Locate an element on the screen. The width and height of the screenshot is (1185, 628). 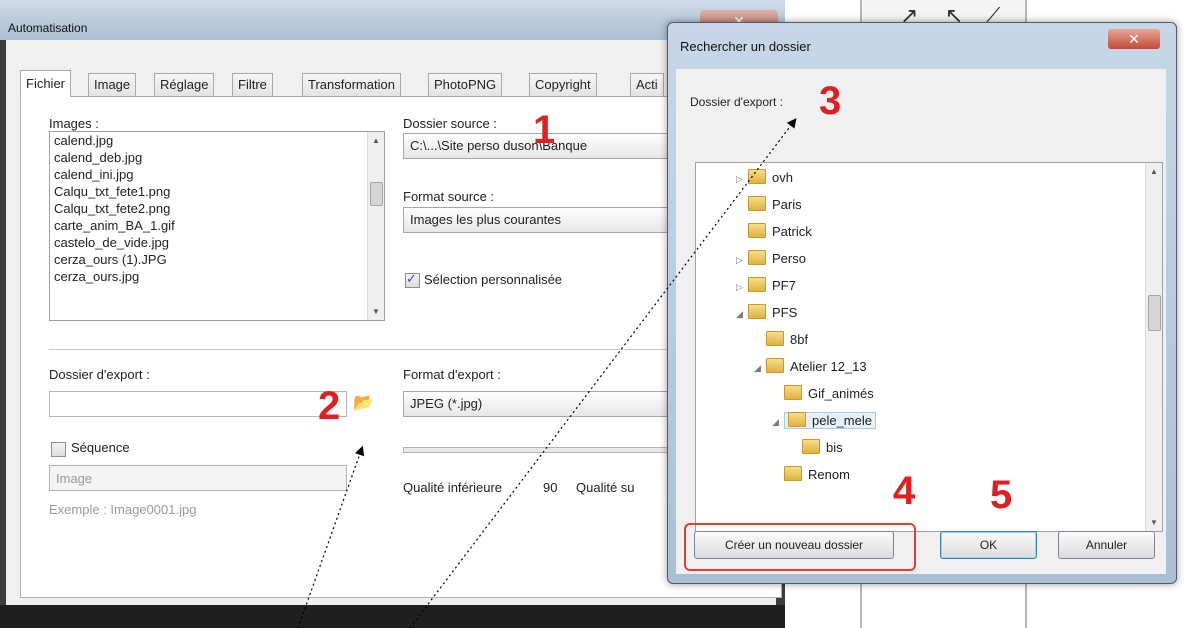
arrow-to-browse-icon is located at coordinates (331, 536).